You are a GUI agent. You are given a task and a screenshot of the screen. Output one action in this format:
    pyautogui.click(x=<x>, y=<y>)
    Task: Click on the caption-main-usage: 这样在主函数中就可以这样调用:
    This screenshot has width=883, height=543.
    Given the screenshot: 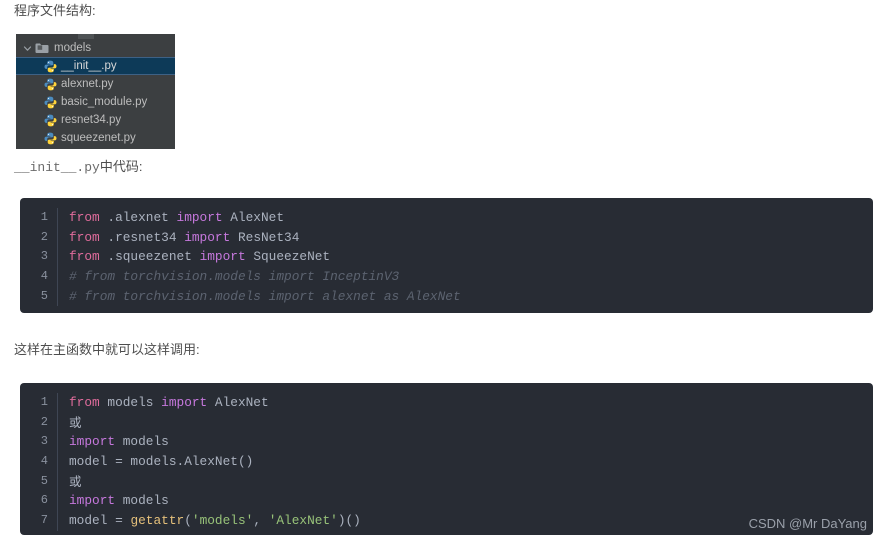 What is the action you would take?
    pyautogui.click(x=107, y=349)
    